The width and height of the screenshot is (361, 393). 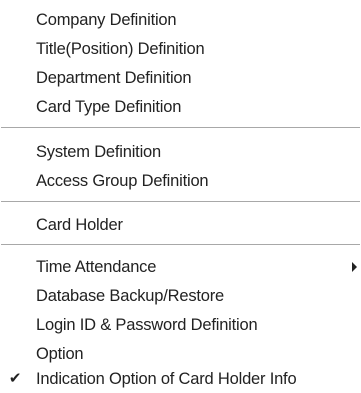 What do you see at coordinates (354, 267) in the screenshot?
I see `submenu-arrow-icon` at bounding box center [354, 267].